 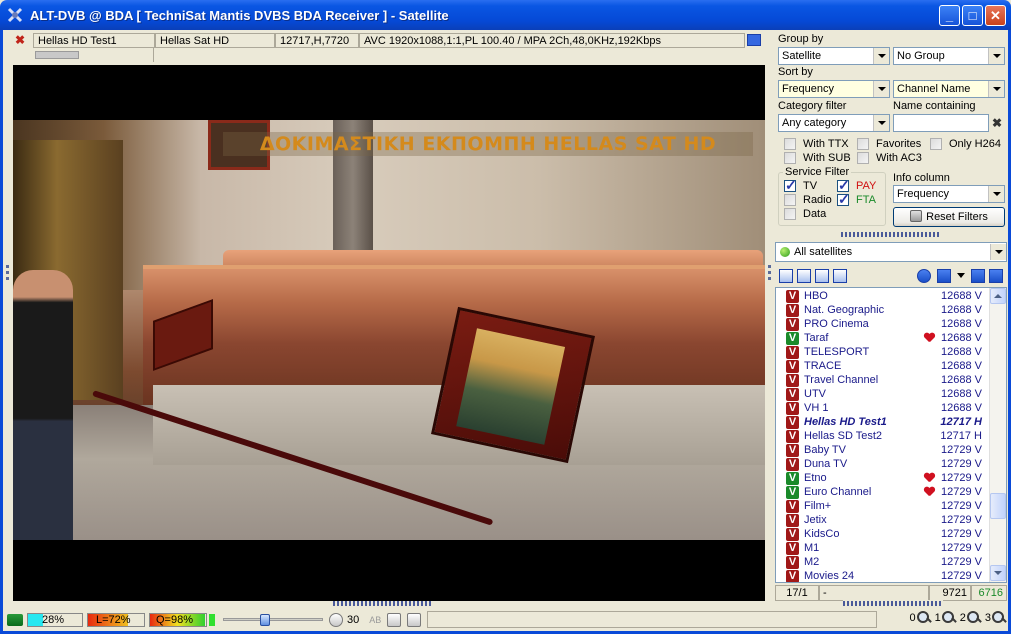 I want to click on details-view-icon, so click(x=804, y=276).